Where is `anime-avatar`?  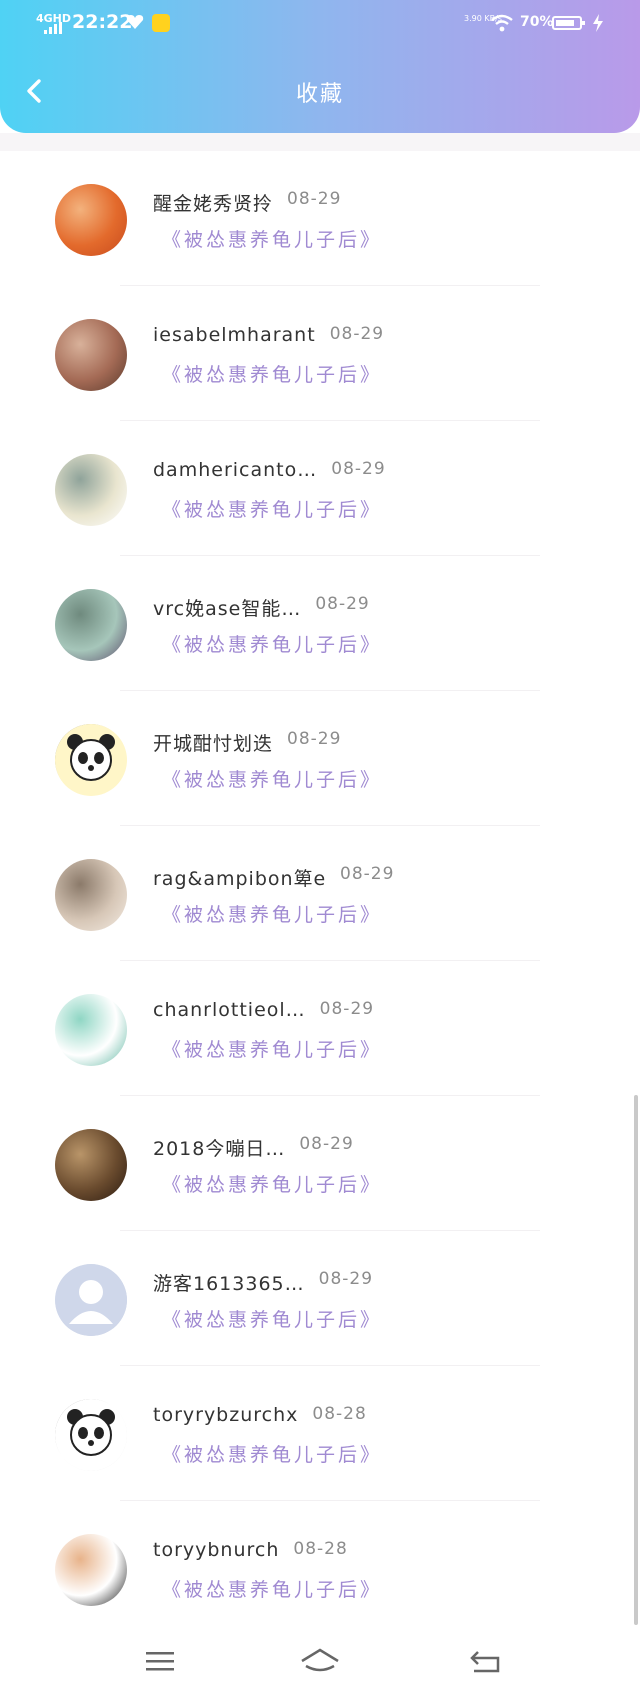 anime-avatar is located at coordinates (91, 895).